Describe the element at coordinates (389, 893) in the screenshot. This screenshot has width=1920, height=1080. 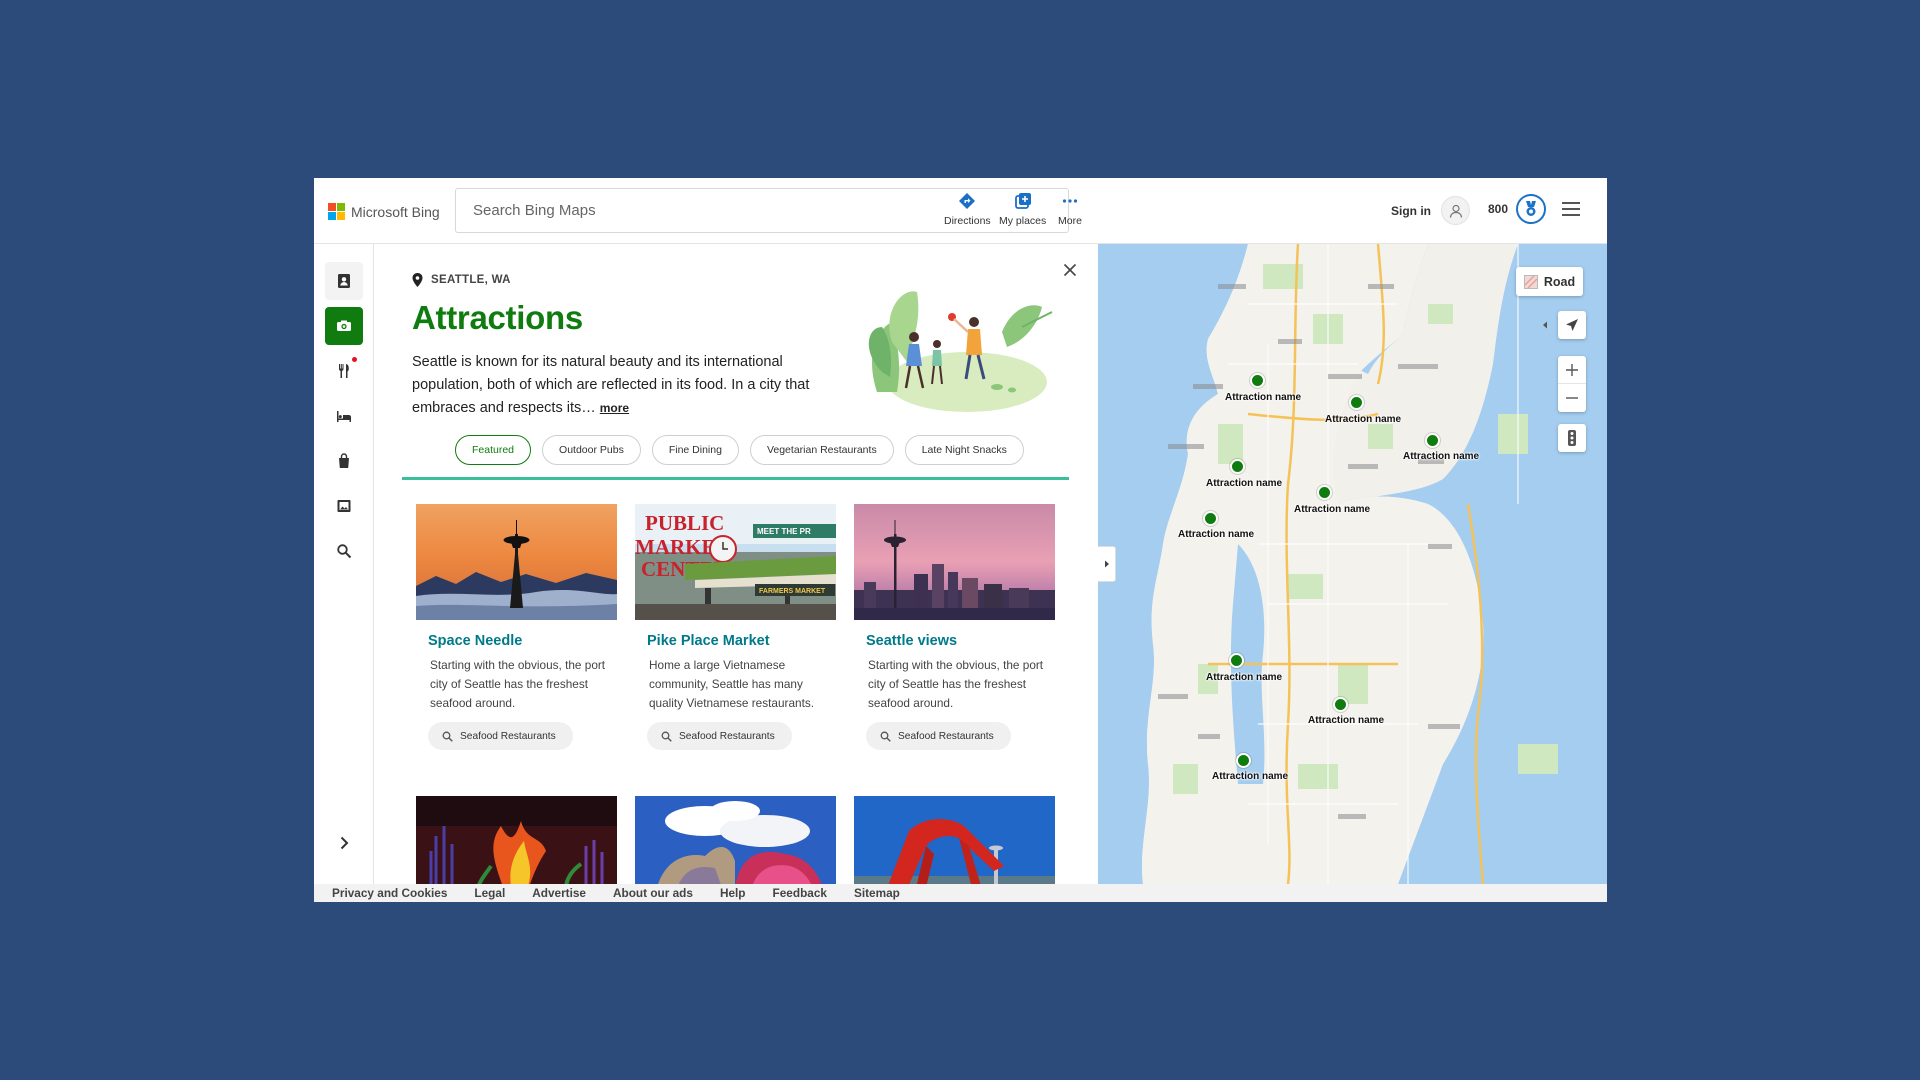
I see `footer-link-privacy: Privacy and Cookies` at that location.